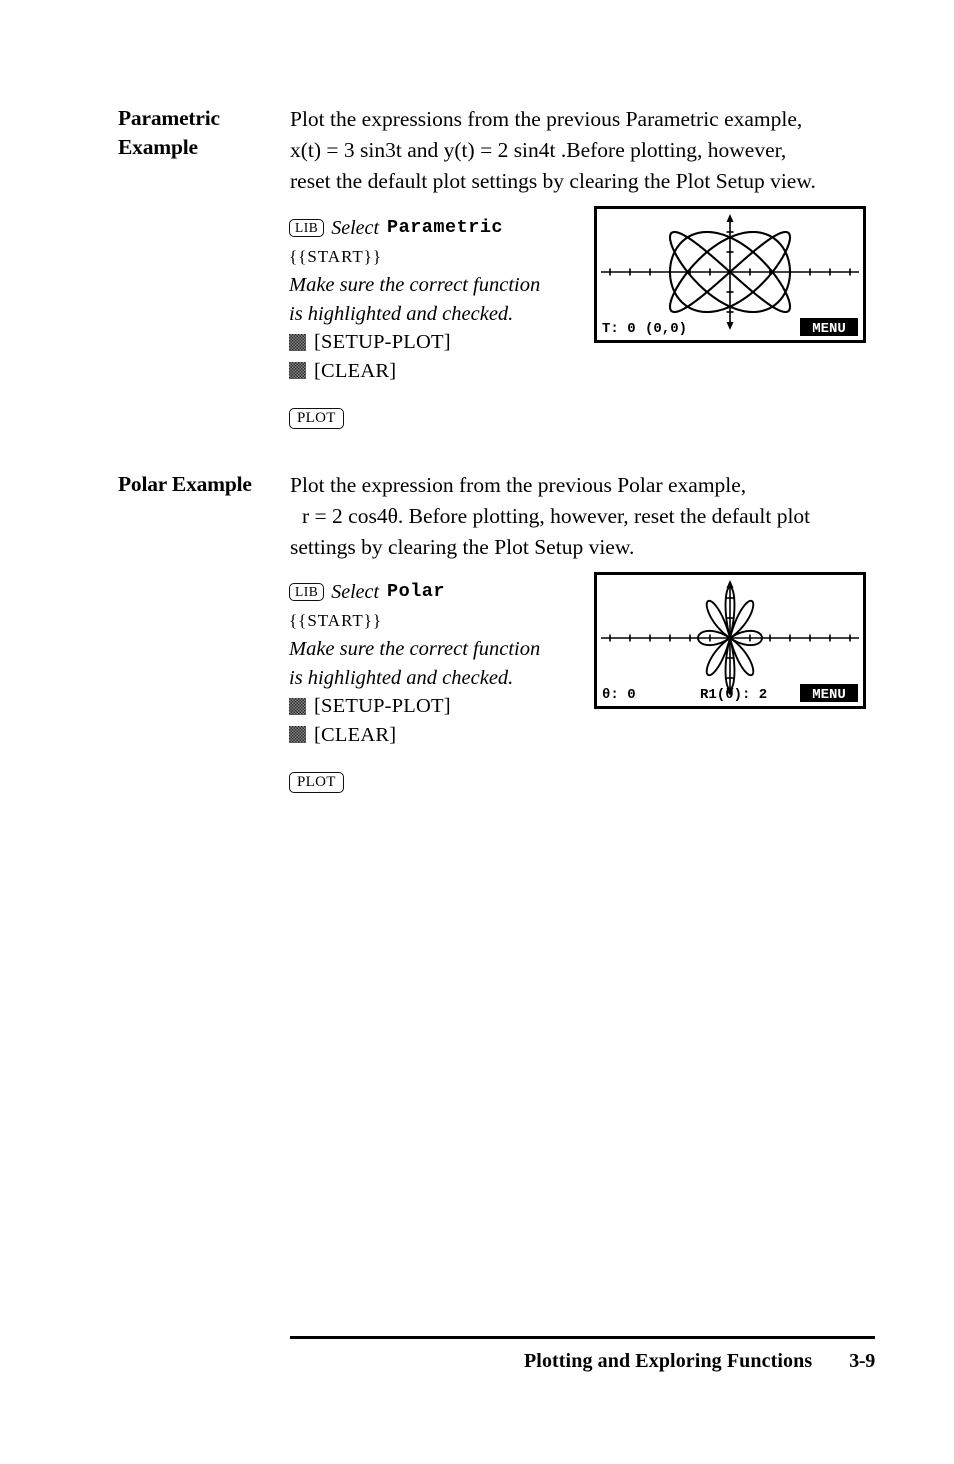 The width and height of the screenshot is (954, 1464). I want to click on section-heading-polar: Polar Example, so click(215, 484).